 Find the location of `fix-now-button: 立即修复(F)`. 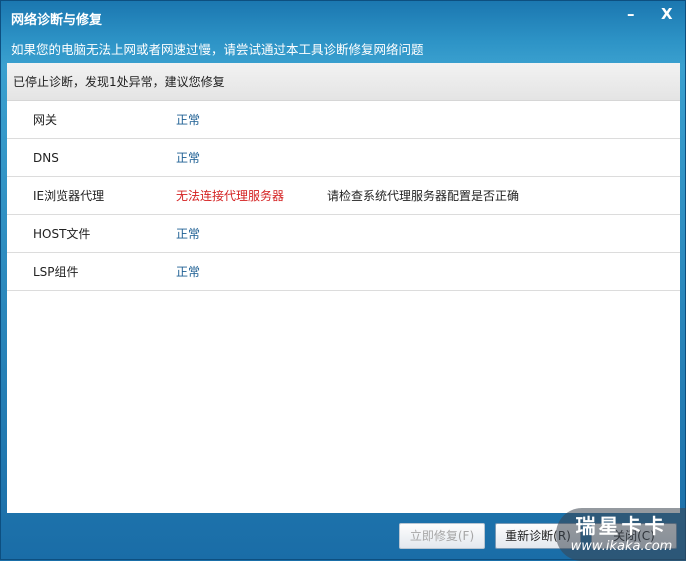

fix-now-button: 立即修复(F) is located at coordinates (442, 536).